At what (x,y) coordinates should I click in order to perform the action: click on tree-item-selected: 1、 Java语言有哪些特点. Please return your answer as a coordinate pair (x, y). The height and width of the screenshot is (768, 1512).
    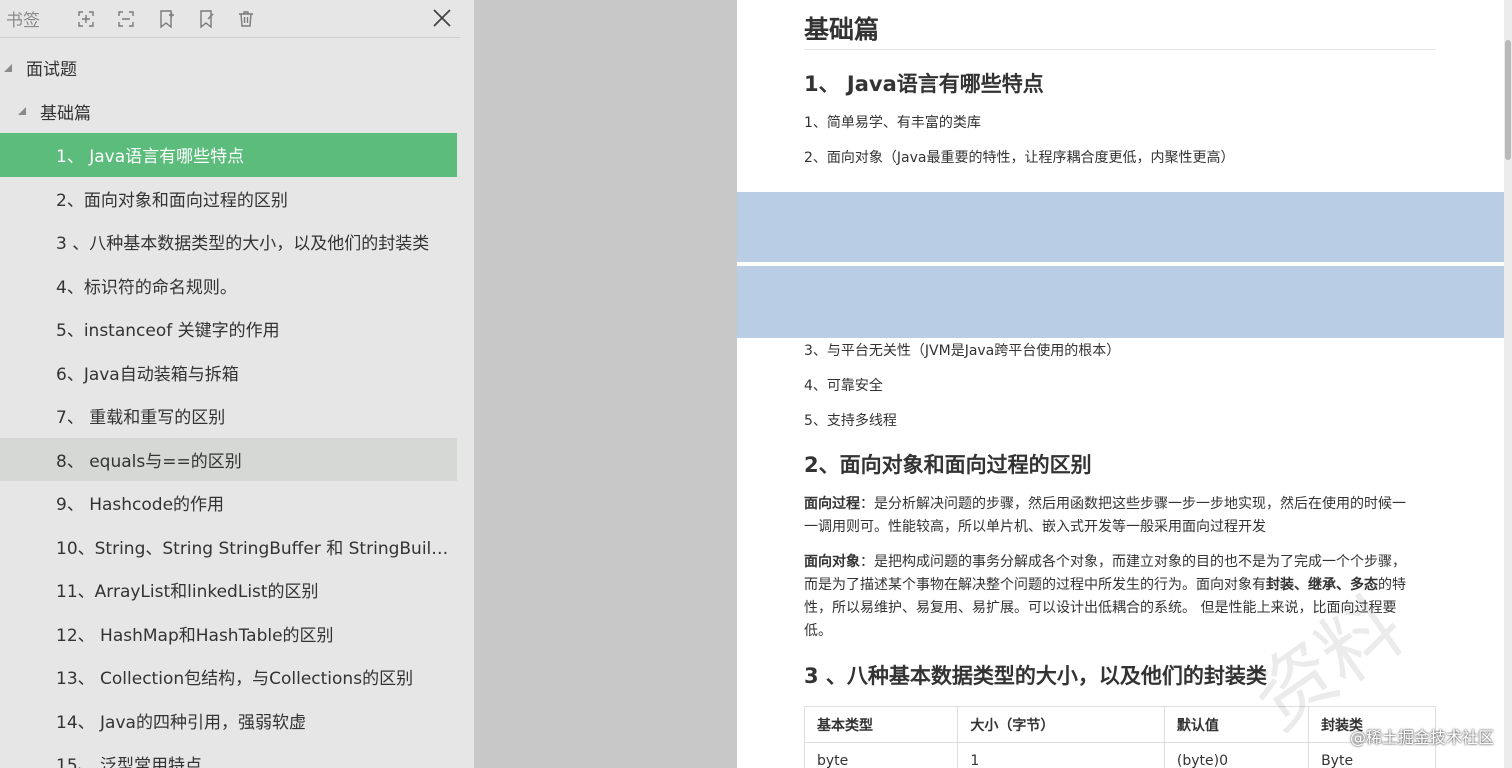
    Looking at the image, I should click on (228, 155).